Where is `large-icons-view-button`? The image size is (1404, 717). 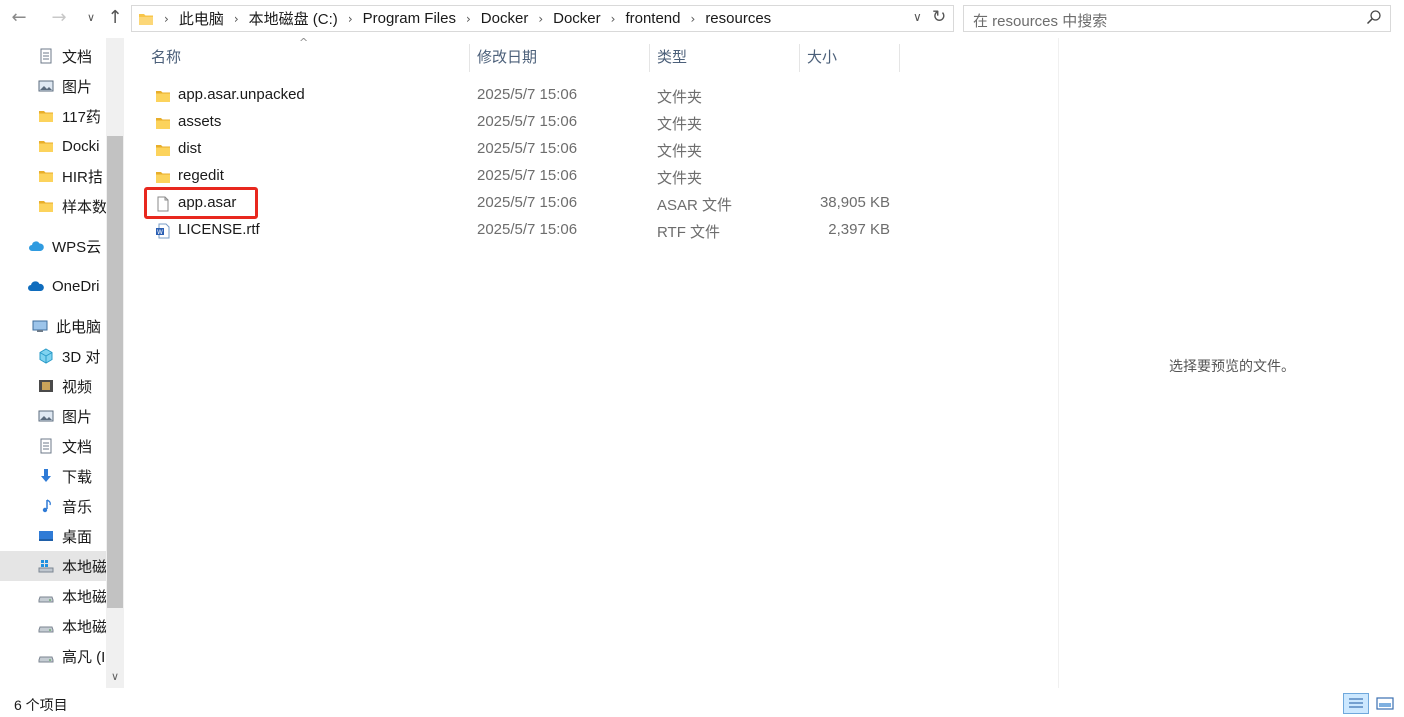
large-icons-view-button is located at coordinates (1385, 703).